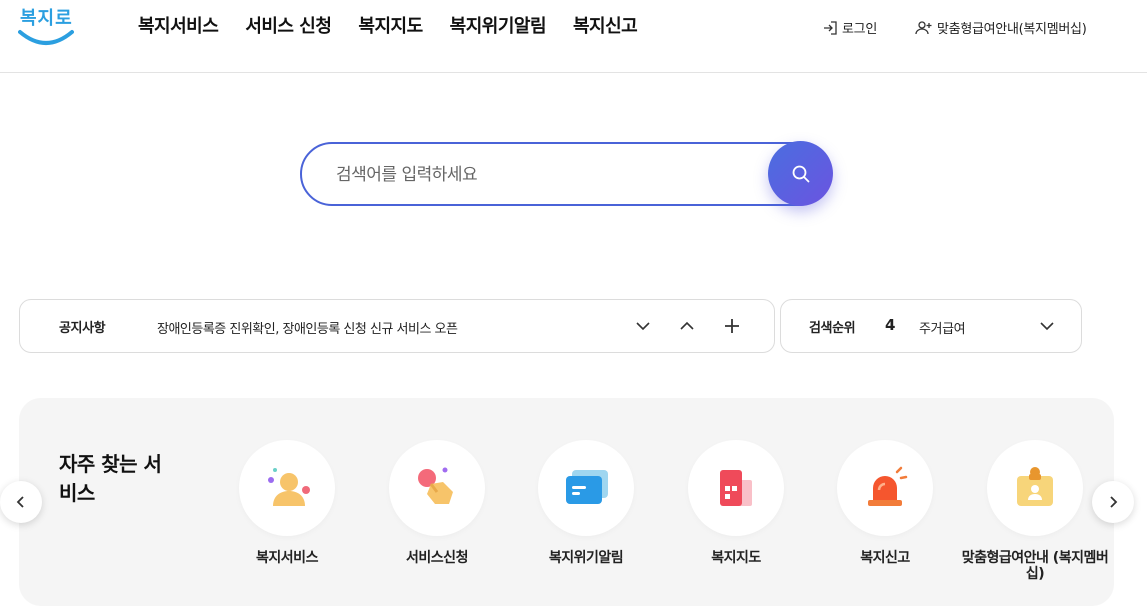 This screenshot has height=608, width=1147. I want to click on carousel-prev-button, so click(21, 502).